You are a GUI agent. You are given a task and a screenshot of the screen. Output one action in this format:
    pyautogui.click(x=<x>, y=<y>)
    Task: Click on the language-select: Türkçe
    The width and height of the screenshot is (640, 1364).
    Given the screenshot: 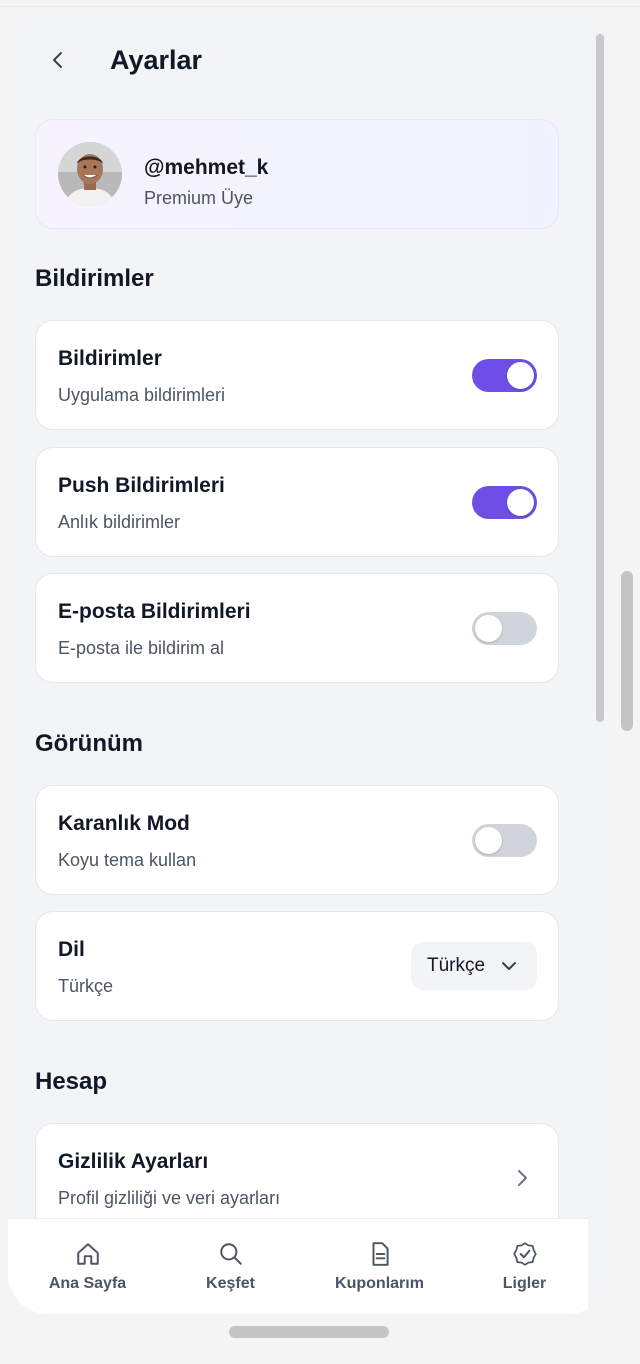 What is the action you would take?
    pyautogui.click(x=474, y=966)
    